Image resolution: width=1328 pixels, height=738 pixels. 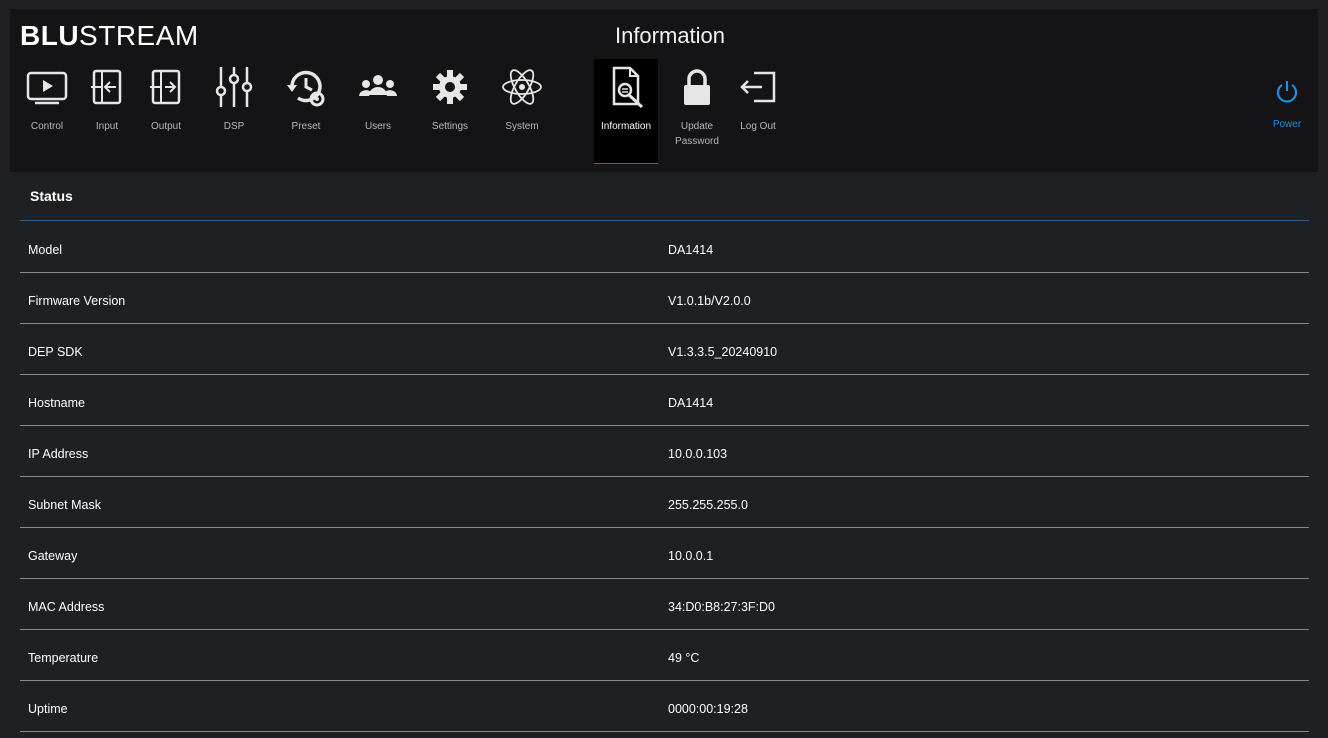 I want to click on row-value: V1.3.3.5_20240910, so click(x=723, y=352).